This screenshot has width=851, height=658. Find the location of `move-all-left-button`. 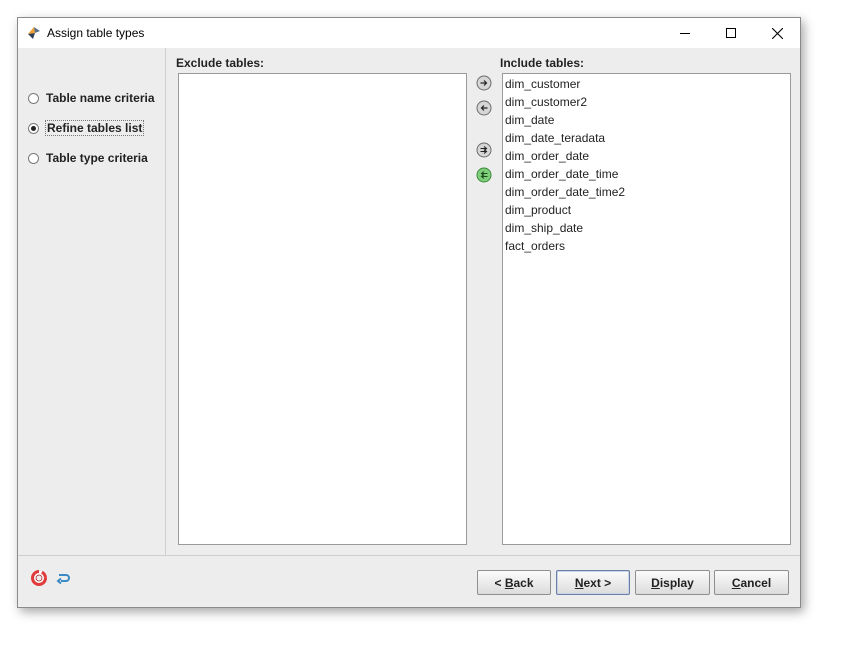

move-all-left-button is located at coordinates (484, 175).